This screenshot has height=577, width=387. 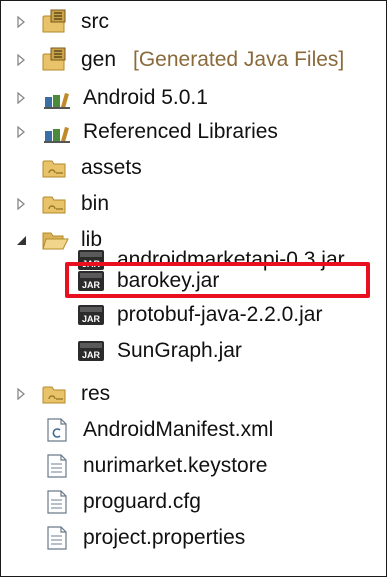 I want to click on tree-item-file: proguard.cfg, so click(x=193, y=502).